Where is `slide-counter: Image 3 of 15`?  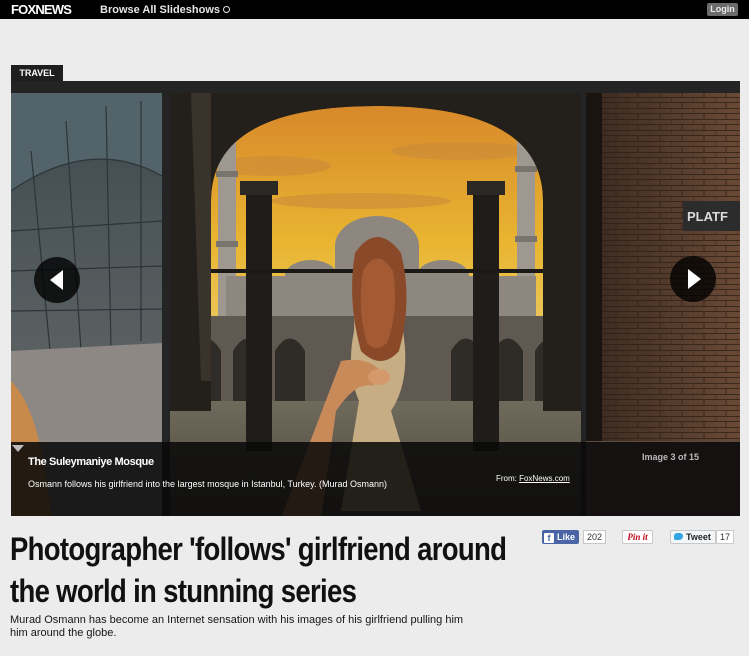
slide-counter: Image 3 of 15 is located at coordinates (671, 457).